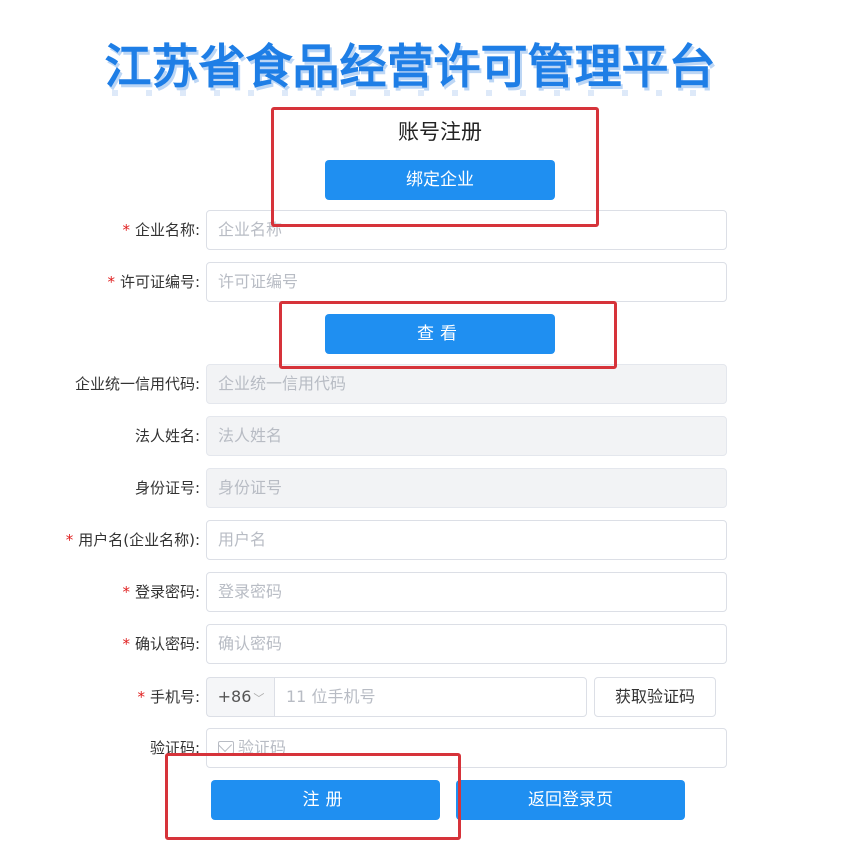  What do you see at coordinates (466, 384) in the screenshot?
I see `credit-code-input: 企业统一信用代码` at bounding box center [466, 384].